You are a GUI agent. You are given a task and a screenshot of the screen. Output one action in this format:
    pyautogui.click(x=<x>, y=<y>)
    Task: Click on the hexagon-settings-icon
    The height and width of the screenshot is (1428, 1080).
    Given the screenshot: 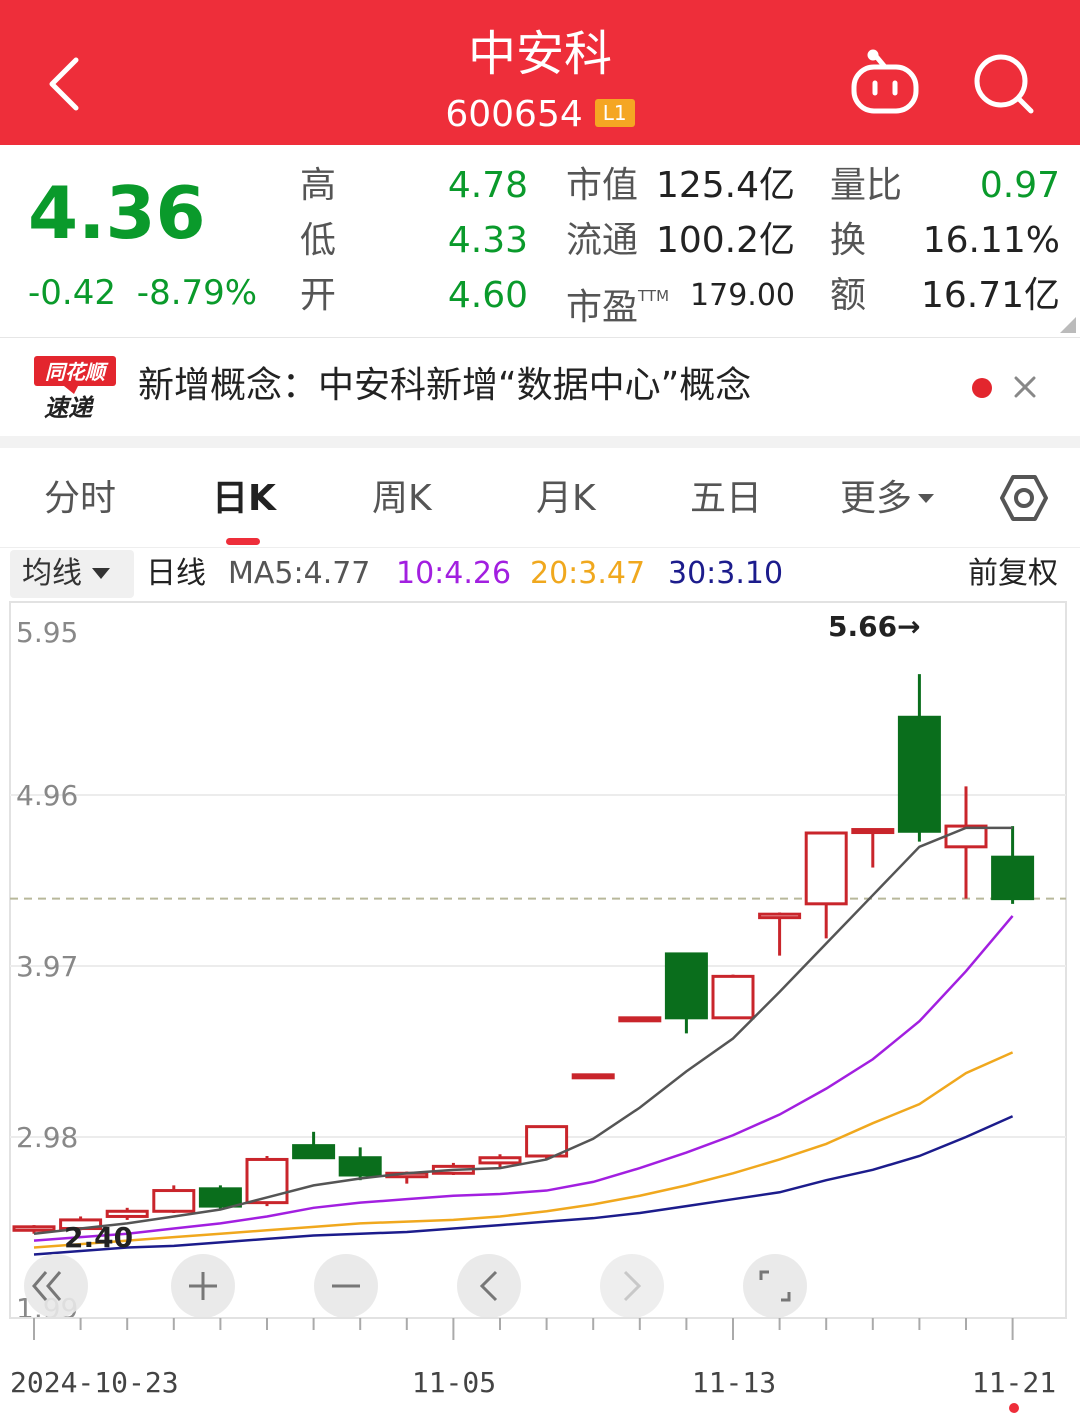 What is the action you would take?
    pyautogui.click(x=1024, y=498)
    